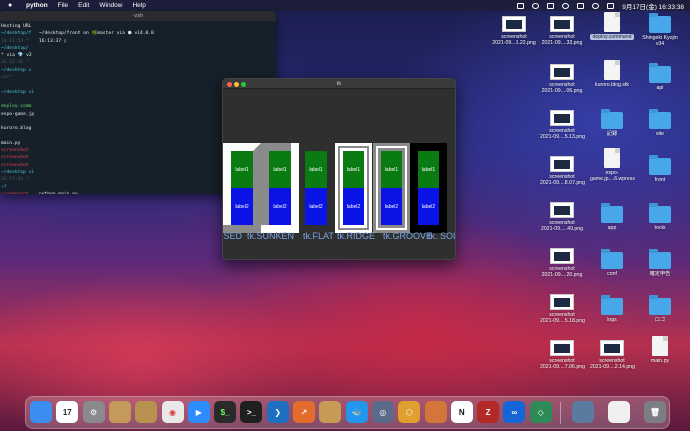 This screenshot has width=690, height=431. I want to click on finder-icon, so click(41, 412).